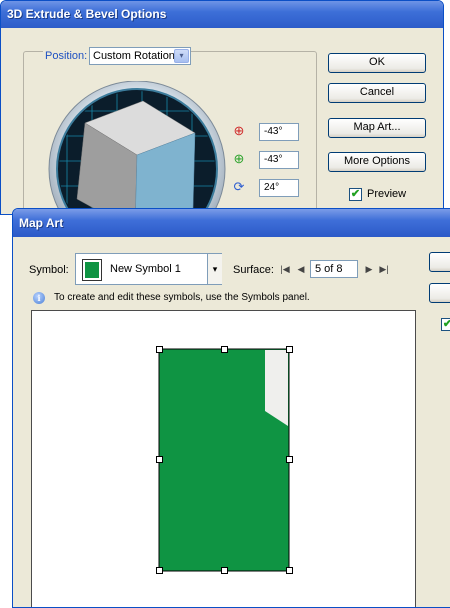 The width and height of the screenshot is (450, 608). I want to click on bounding-handle-top-right, so click(289, 349).